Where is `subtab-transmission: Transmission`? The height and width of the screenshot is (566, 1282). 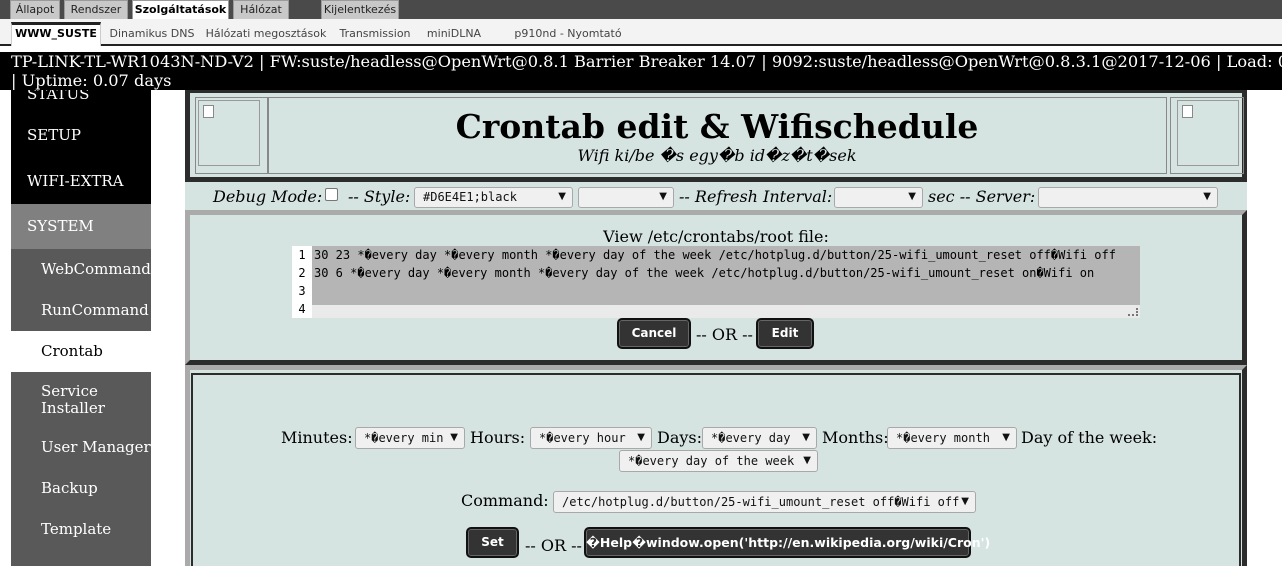
subtab-transmission: Transmission is located at coordinates (375, 34).